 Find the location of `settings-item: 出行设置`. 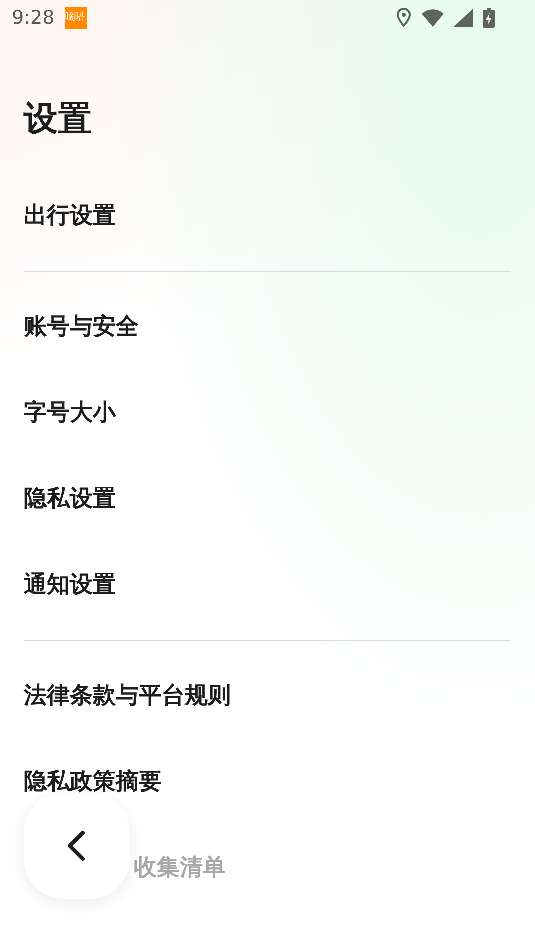

settings-item: 出行设置 is located at coordinates (70, 216).